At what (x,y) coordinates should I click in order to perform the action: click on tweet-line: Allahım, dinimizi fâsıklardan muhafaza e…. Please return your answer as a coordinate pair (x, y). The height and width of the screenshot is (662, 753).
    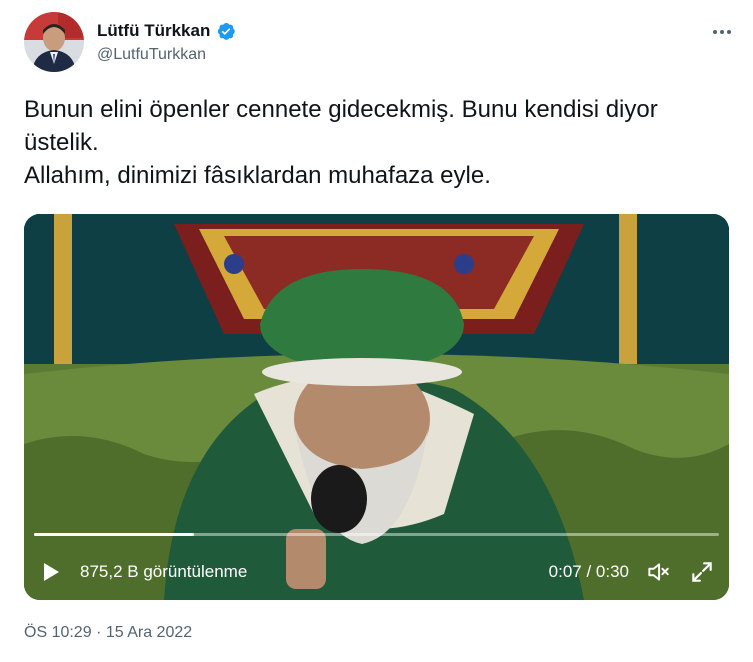
    Looking at the image, I should click on (257, 175).